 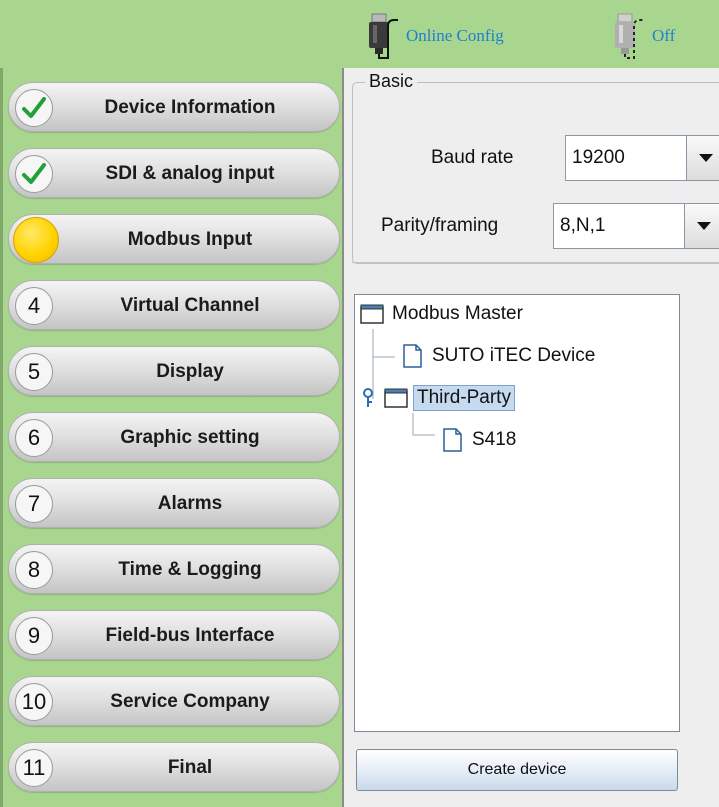 What do you see at coordinates (36, 240) in the screenshot?
I see `active-step-indicator-icon` at bounding box center [36, 240].